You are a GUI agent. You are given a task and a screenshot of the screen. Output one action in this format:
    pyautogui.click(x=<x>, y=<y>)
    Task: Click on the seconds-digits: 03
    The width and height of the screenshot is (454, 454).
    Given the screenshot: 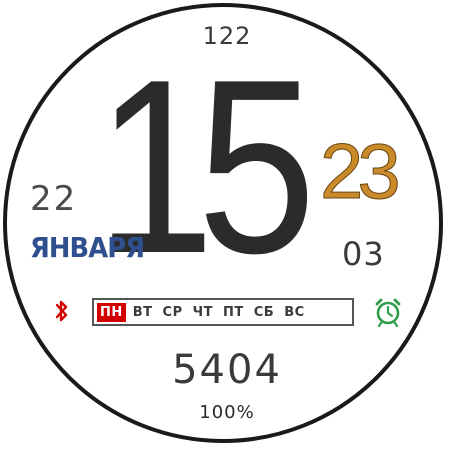 What is the action you would take?
    pyautogui.click(x=363, y=254)
    